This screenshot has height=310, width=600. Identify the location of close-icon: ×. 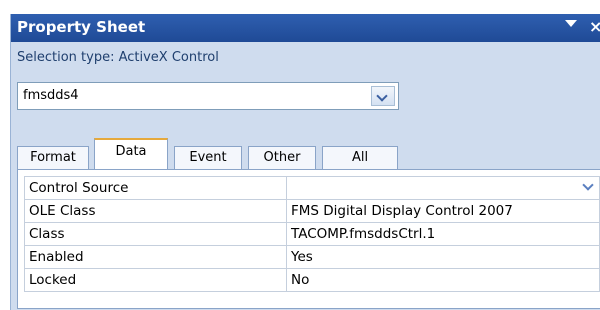
(594, 26).